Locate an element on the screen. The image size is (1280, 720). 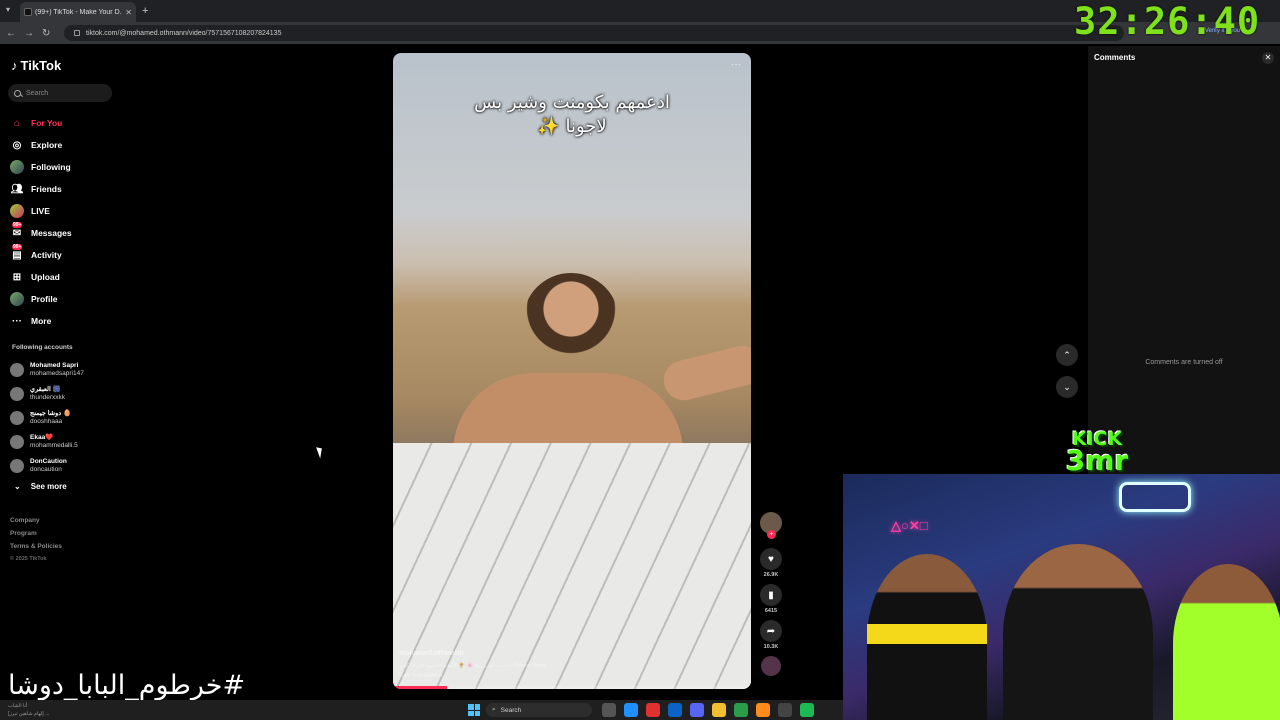
tab-menu-icon: ▾ is located at coordinates (8, 9).